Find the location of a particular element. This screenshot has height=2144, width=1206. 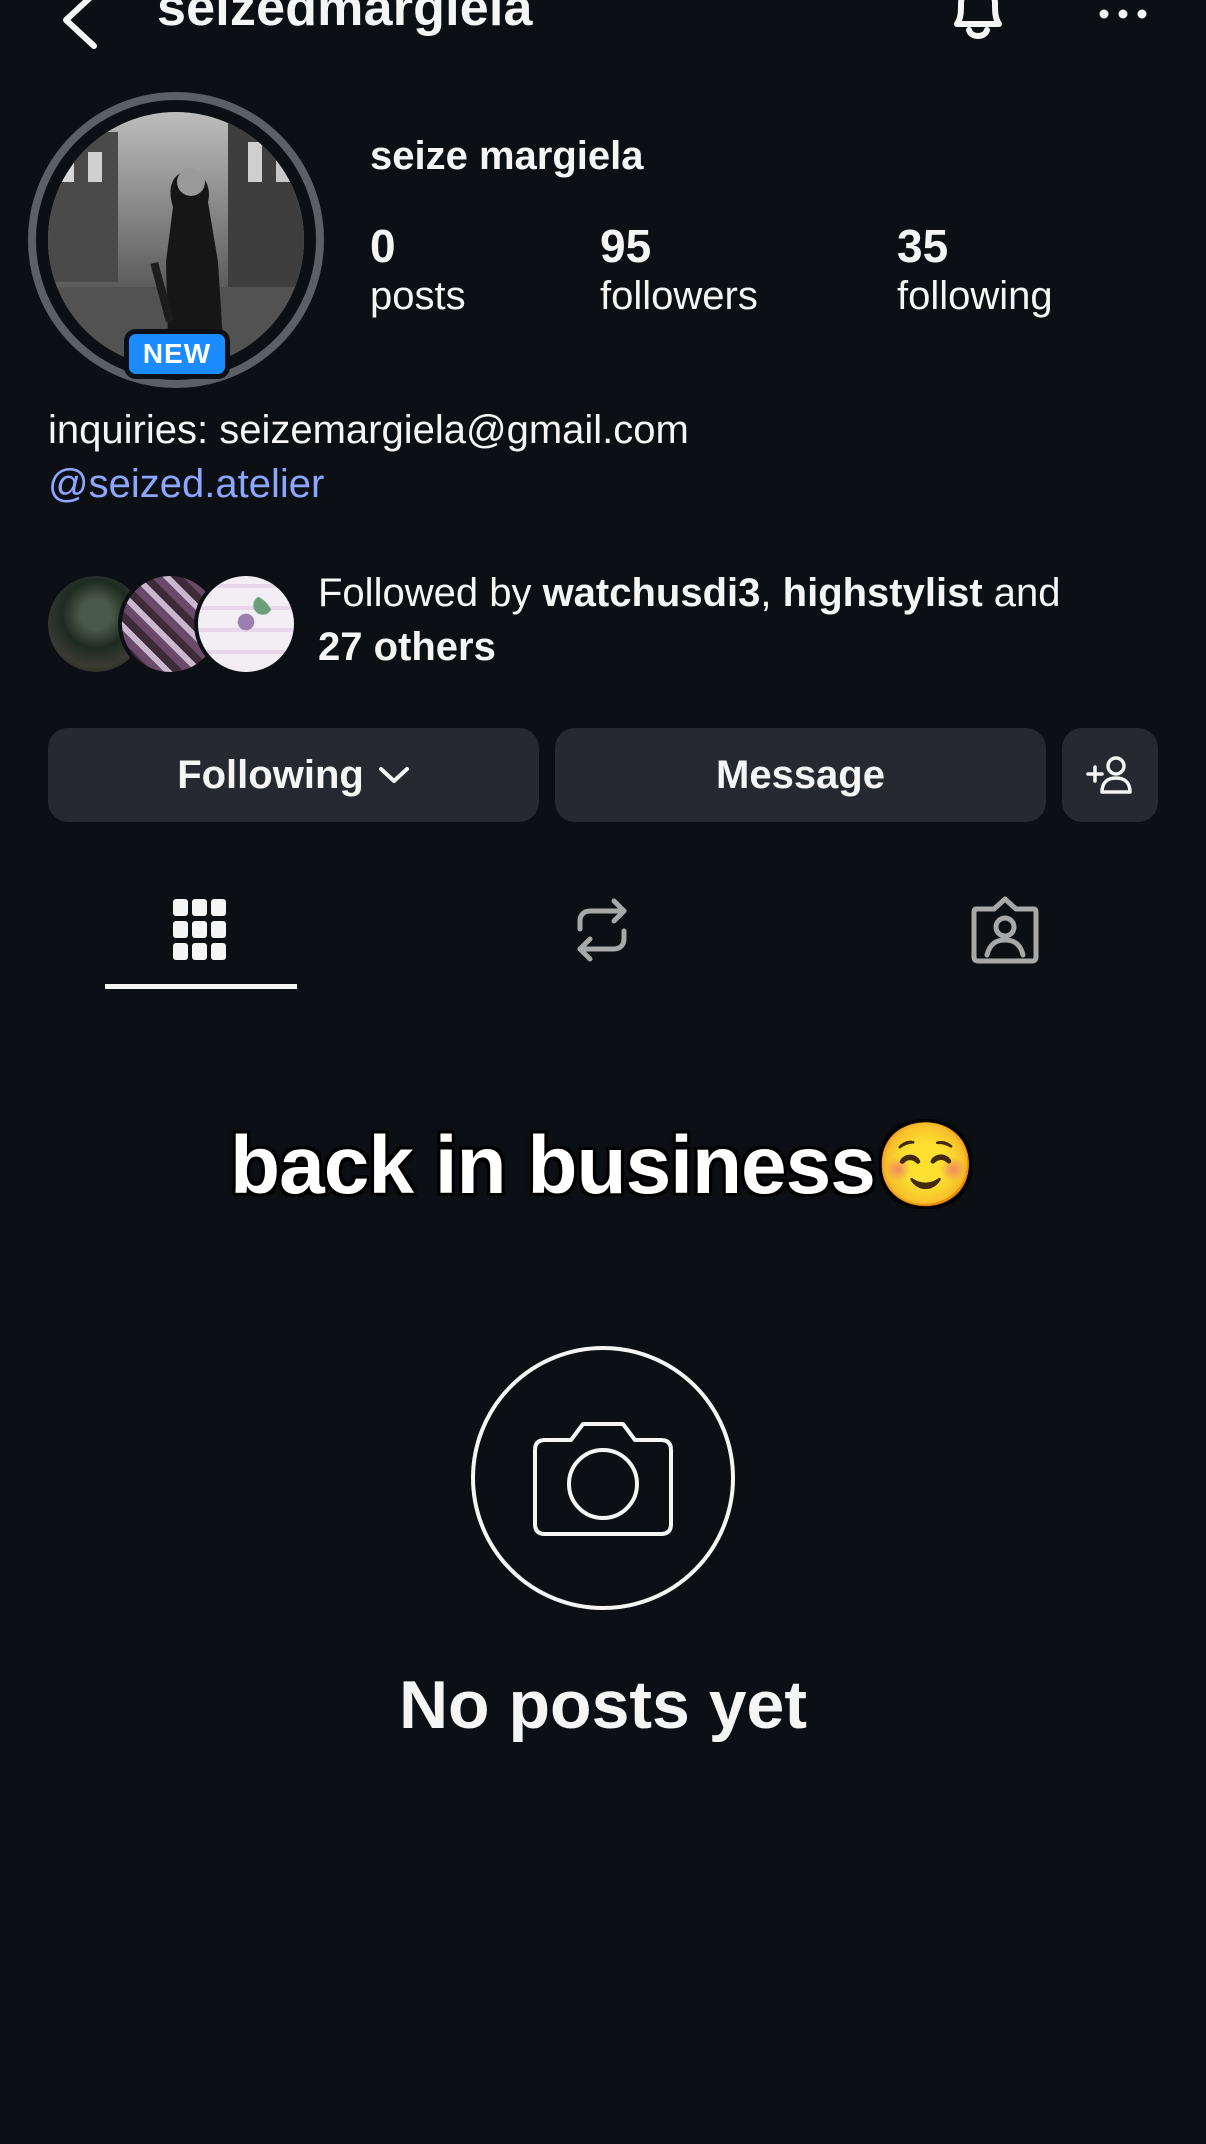

stat-following: 35 following is located at coordinates (975, 270).